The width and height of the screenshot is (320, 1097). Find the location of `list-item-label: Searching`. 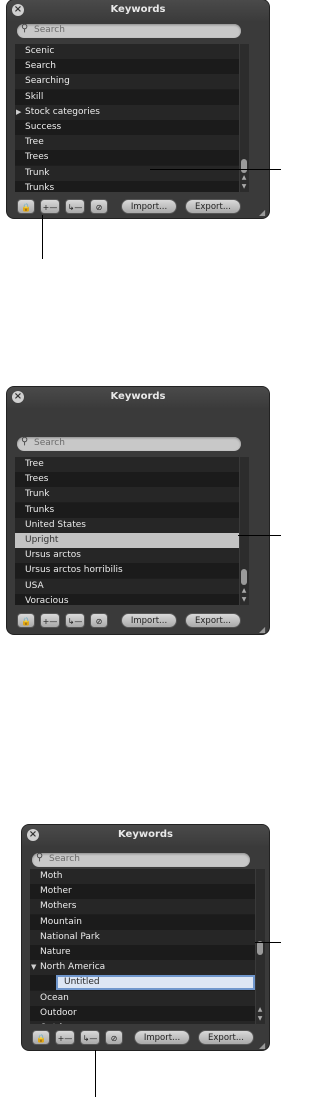

list-item-label: Searching is located at coordinates (47, 81).